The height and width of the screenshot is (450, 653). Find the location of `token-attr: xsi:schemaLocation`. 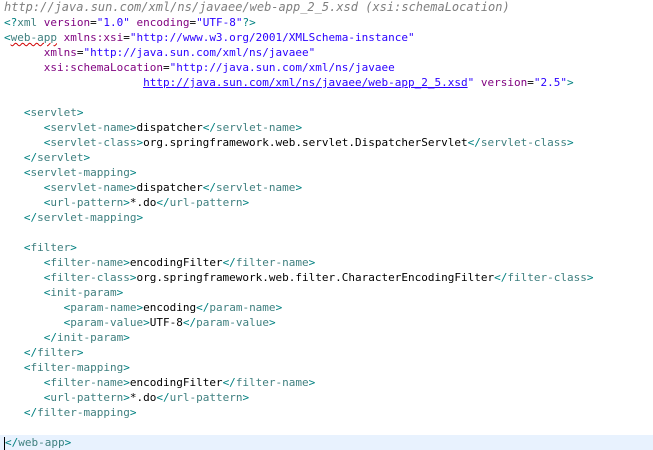

token-attr: xsi:schemaLocation is located at coordinates (83, 67).